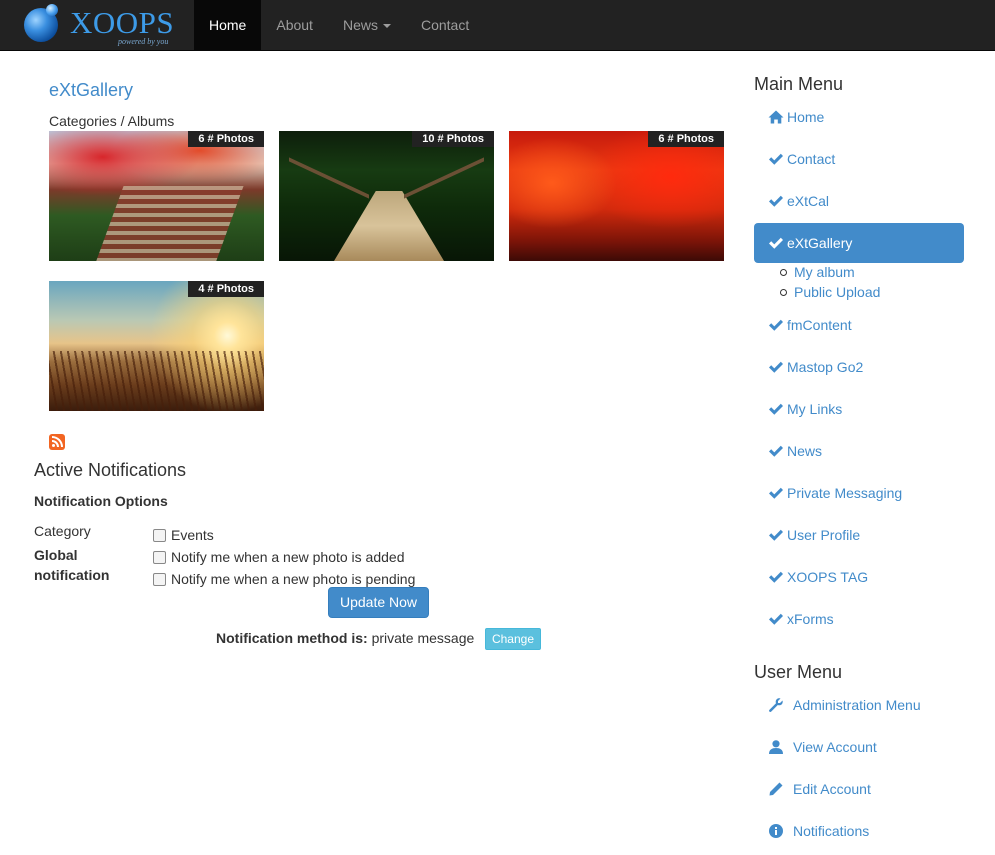 Image resolution: width=995 pixels, height=855 pixels. Describe the element at coordinates (513, 639) in the screenshot. I see `change-method-button: Change` at that location.